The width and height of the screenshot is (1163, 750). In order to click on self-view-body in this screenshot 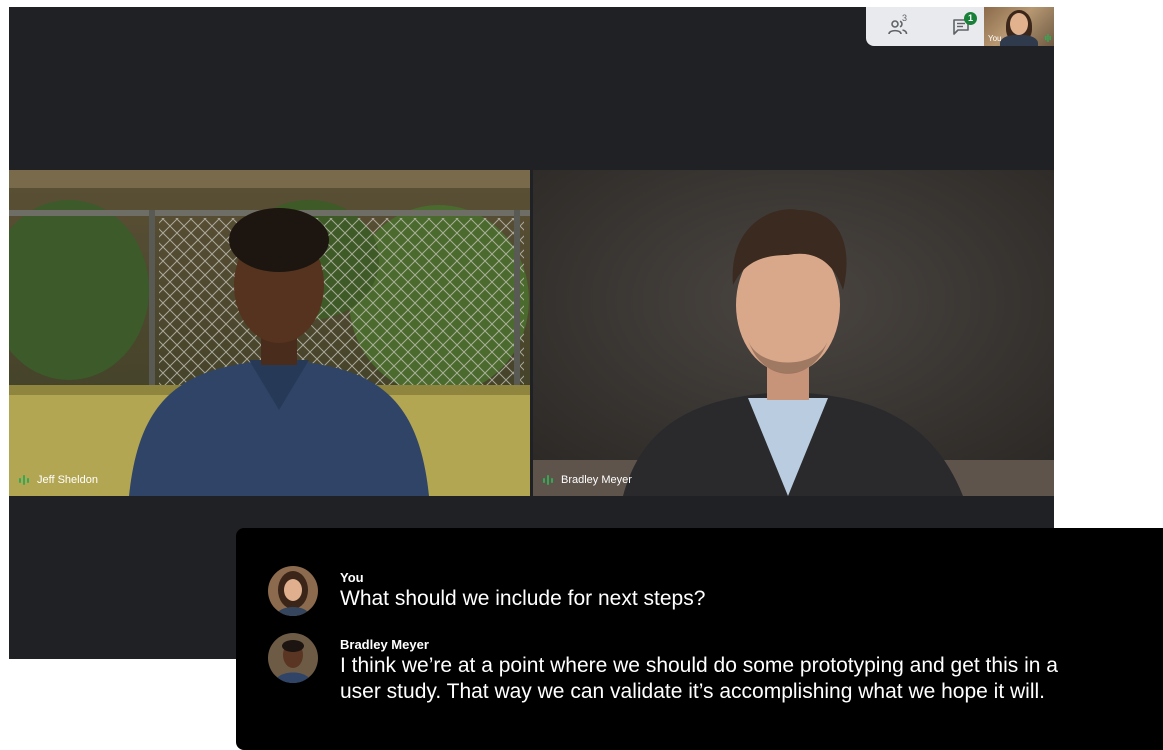, I will do `click(1019, 40)`.